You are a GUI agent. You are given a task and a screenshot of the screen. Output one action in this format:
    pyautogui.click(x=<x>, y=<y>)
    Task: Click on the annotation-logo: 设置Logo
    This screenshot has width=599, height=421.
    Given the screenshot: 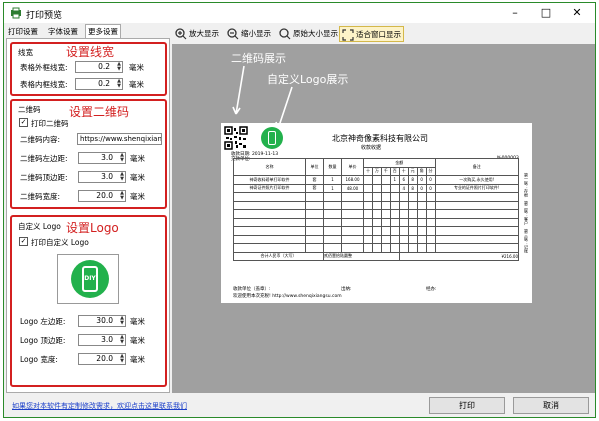 What is the action you would take?
    pyautogui.click(x=92, y=228)
    